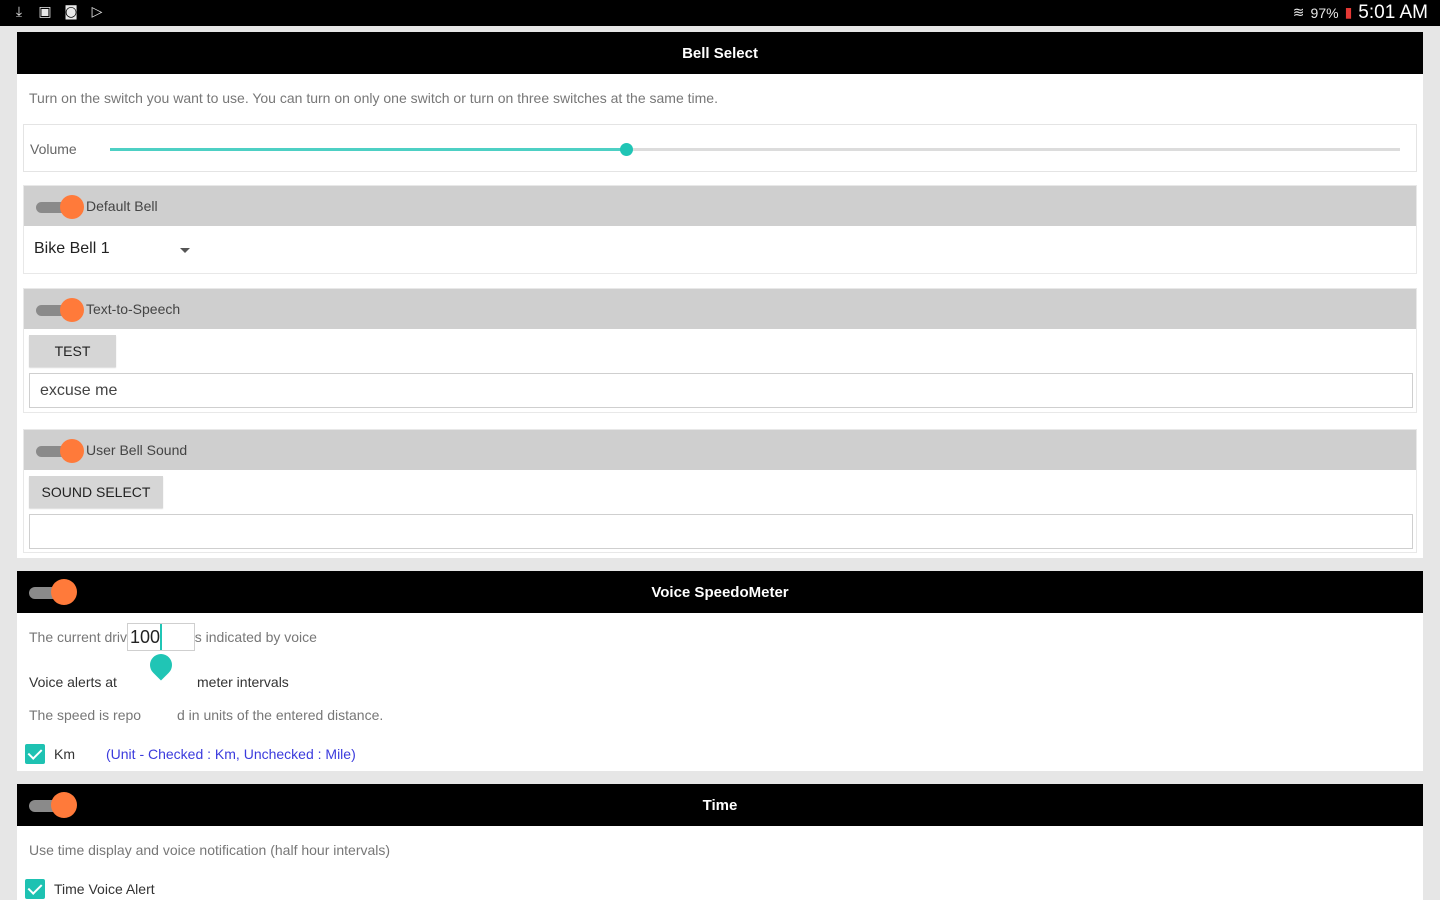 This screenshot has height=900, width=1440. I want to click on voice-speedometer-header: Voice SpeedoMeter, so click(720, 592).